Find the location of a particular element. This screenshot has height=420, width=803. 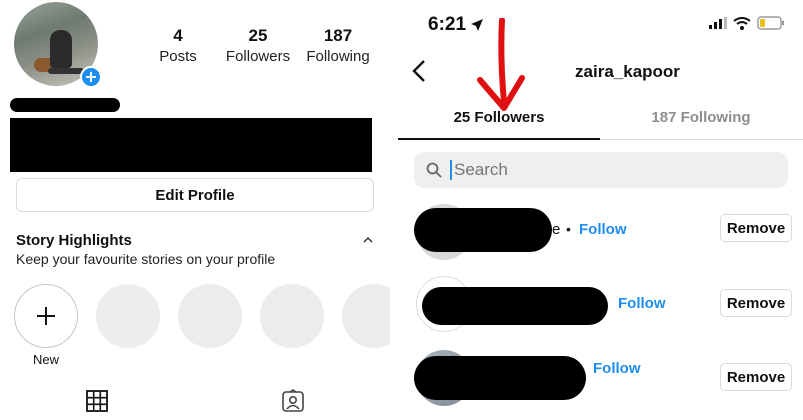

status-icons is located at coordinates (747, 23).